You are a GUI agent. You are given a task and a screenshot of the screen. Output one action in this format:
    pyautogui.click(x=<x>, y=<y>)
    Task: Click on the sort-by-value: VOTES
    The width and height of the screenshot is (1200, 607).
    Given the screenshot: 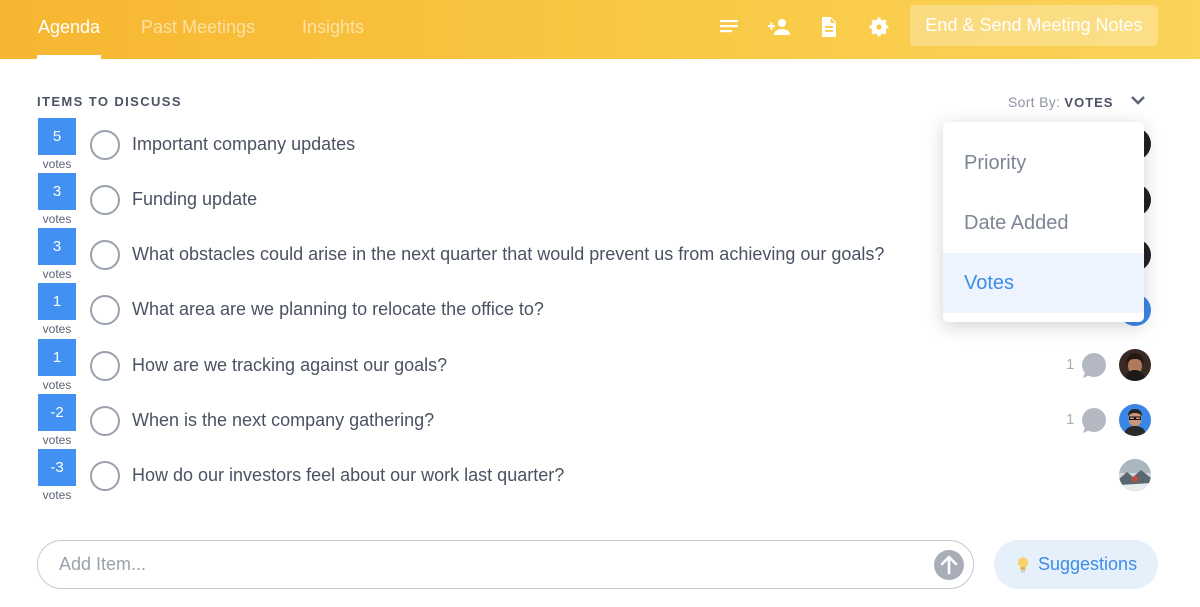 What is the action you would take?
    pyautogui.click(x=1089, y=102)
    